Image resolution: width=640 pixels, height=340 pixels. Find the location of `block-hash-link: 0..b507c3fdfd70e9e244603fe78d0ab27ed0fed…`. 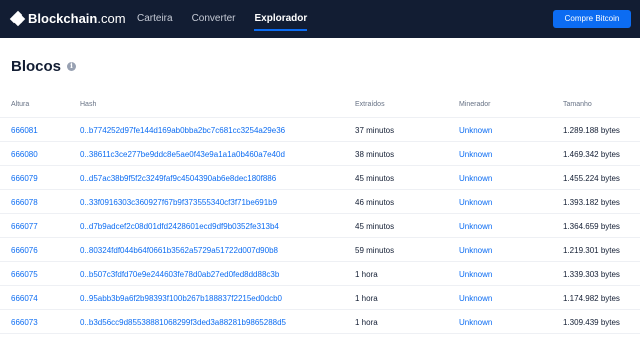

block-hash-link: 0..b507c3fdfd70e9e244603fe78d0ab27ed0fed… is located at coordinates (179, 274).